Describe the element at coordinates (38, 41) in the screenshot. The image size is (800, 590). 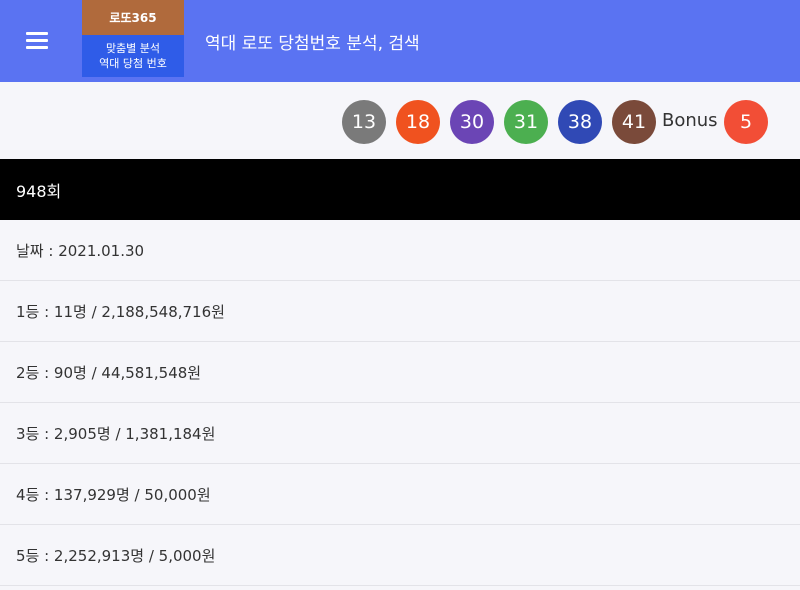
I see `menu-icon` at that location.